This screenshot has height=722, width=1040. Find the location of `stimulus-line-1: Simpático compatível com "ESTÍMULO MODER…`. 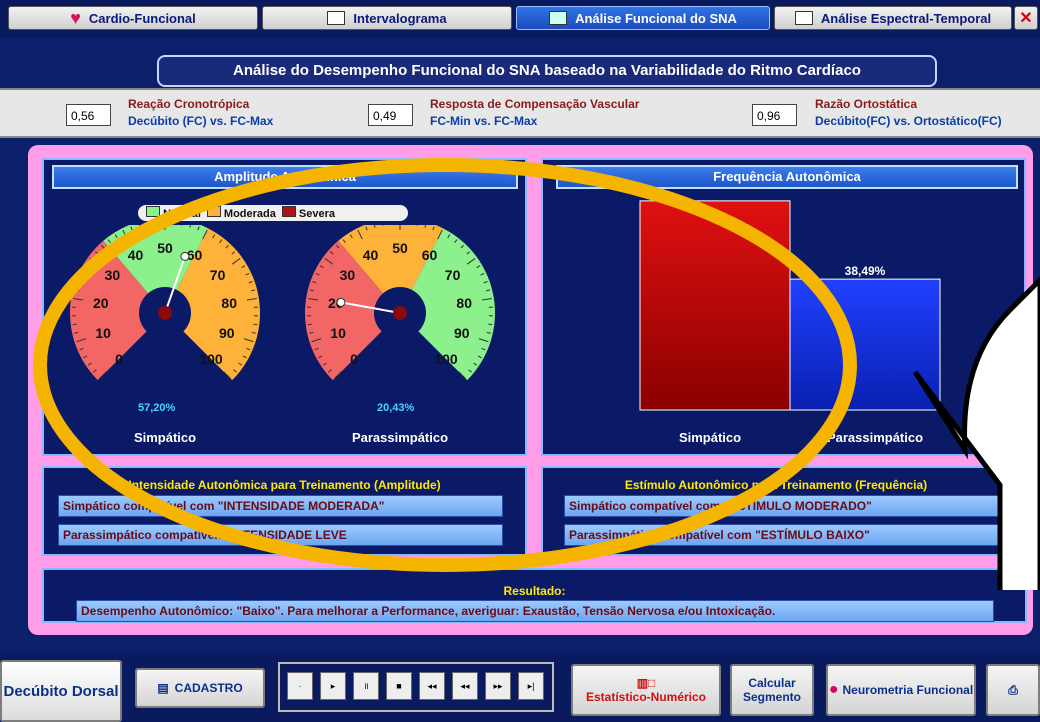

stimulus-line-1: Simpático compatível com "ESTÍMULO MODER… is located at coordinates (786, 506).